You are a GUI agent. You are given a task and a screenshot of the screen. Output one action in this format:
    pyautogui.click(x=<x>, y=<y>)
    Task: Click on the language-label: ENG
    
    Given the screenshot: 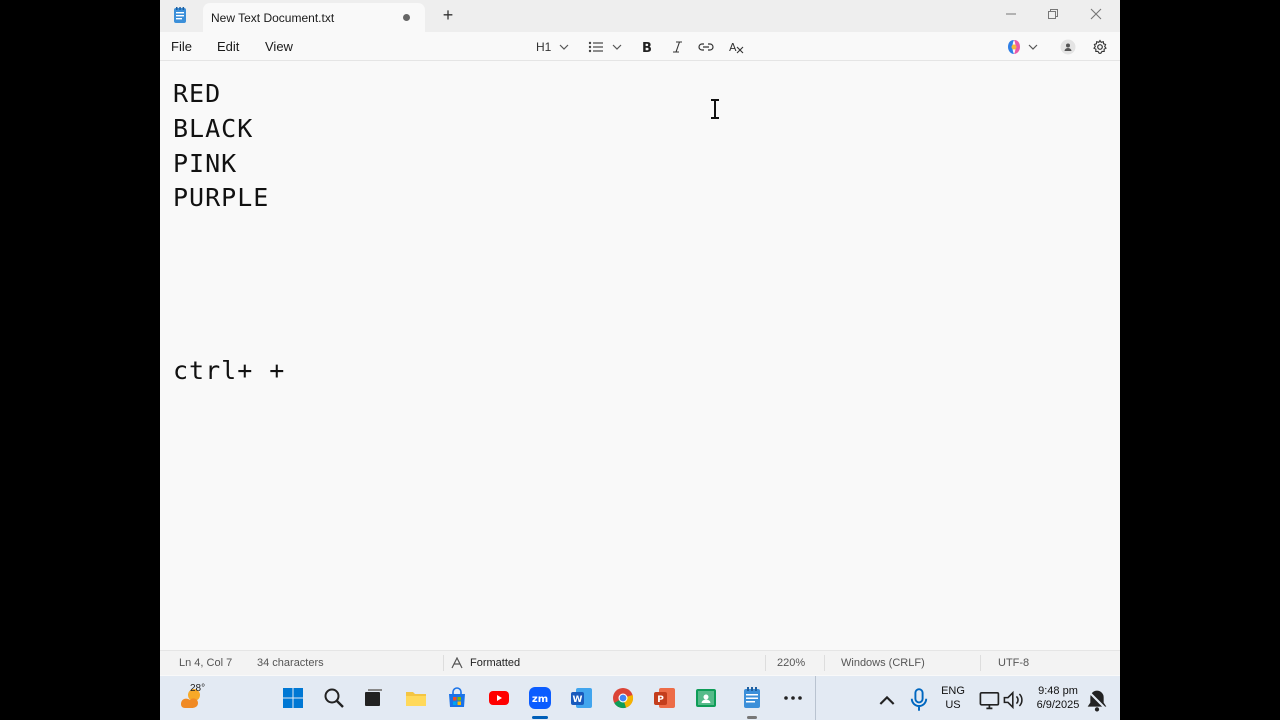 What is the action you would take?
    pyautogui.click(x=953, y=691)
    